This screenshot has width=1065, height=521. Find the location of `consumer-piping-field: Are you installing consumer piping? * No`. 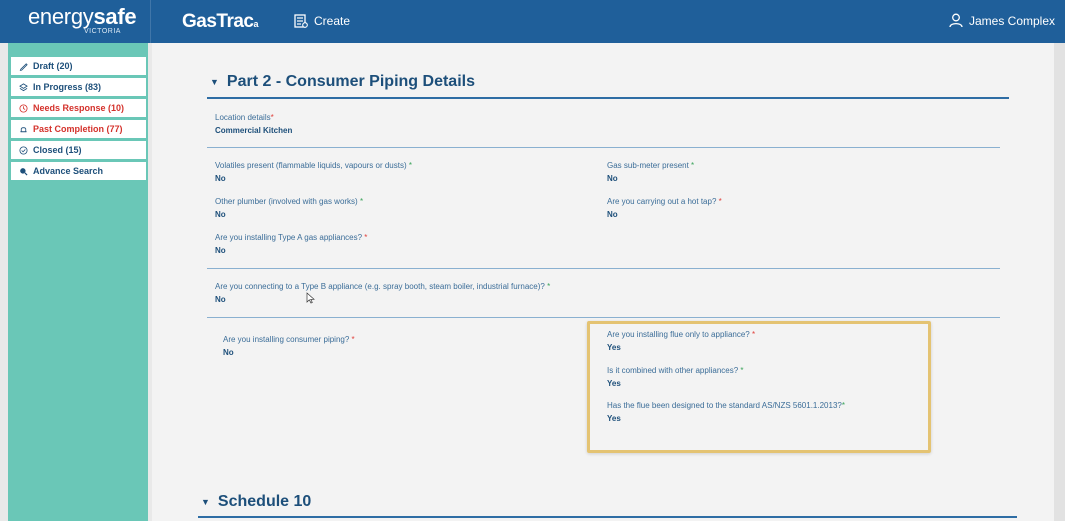

consumer-piping-field: Are you installing consumer piping? * No is located at coordinates (289, 346).